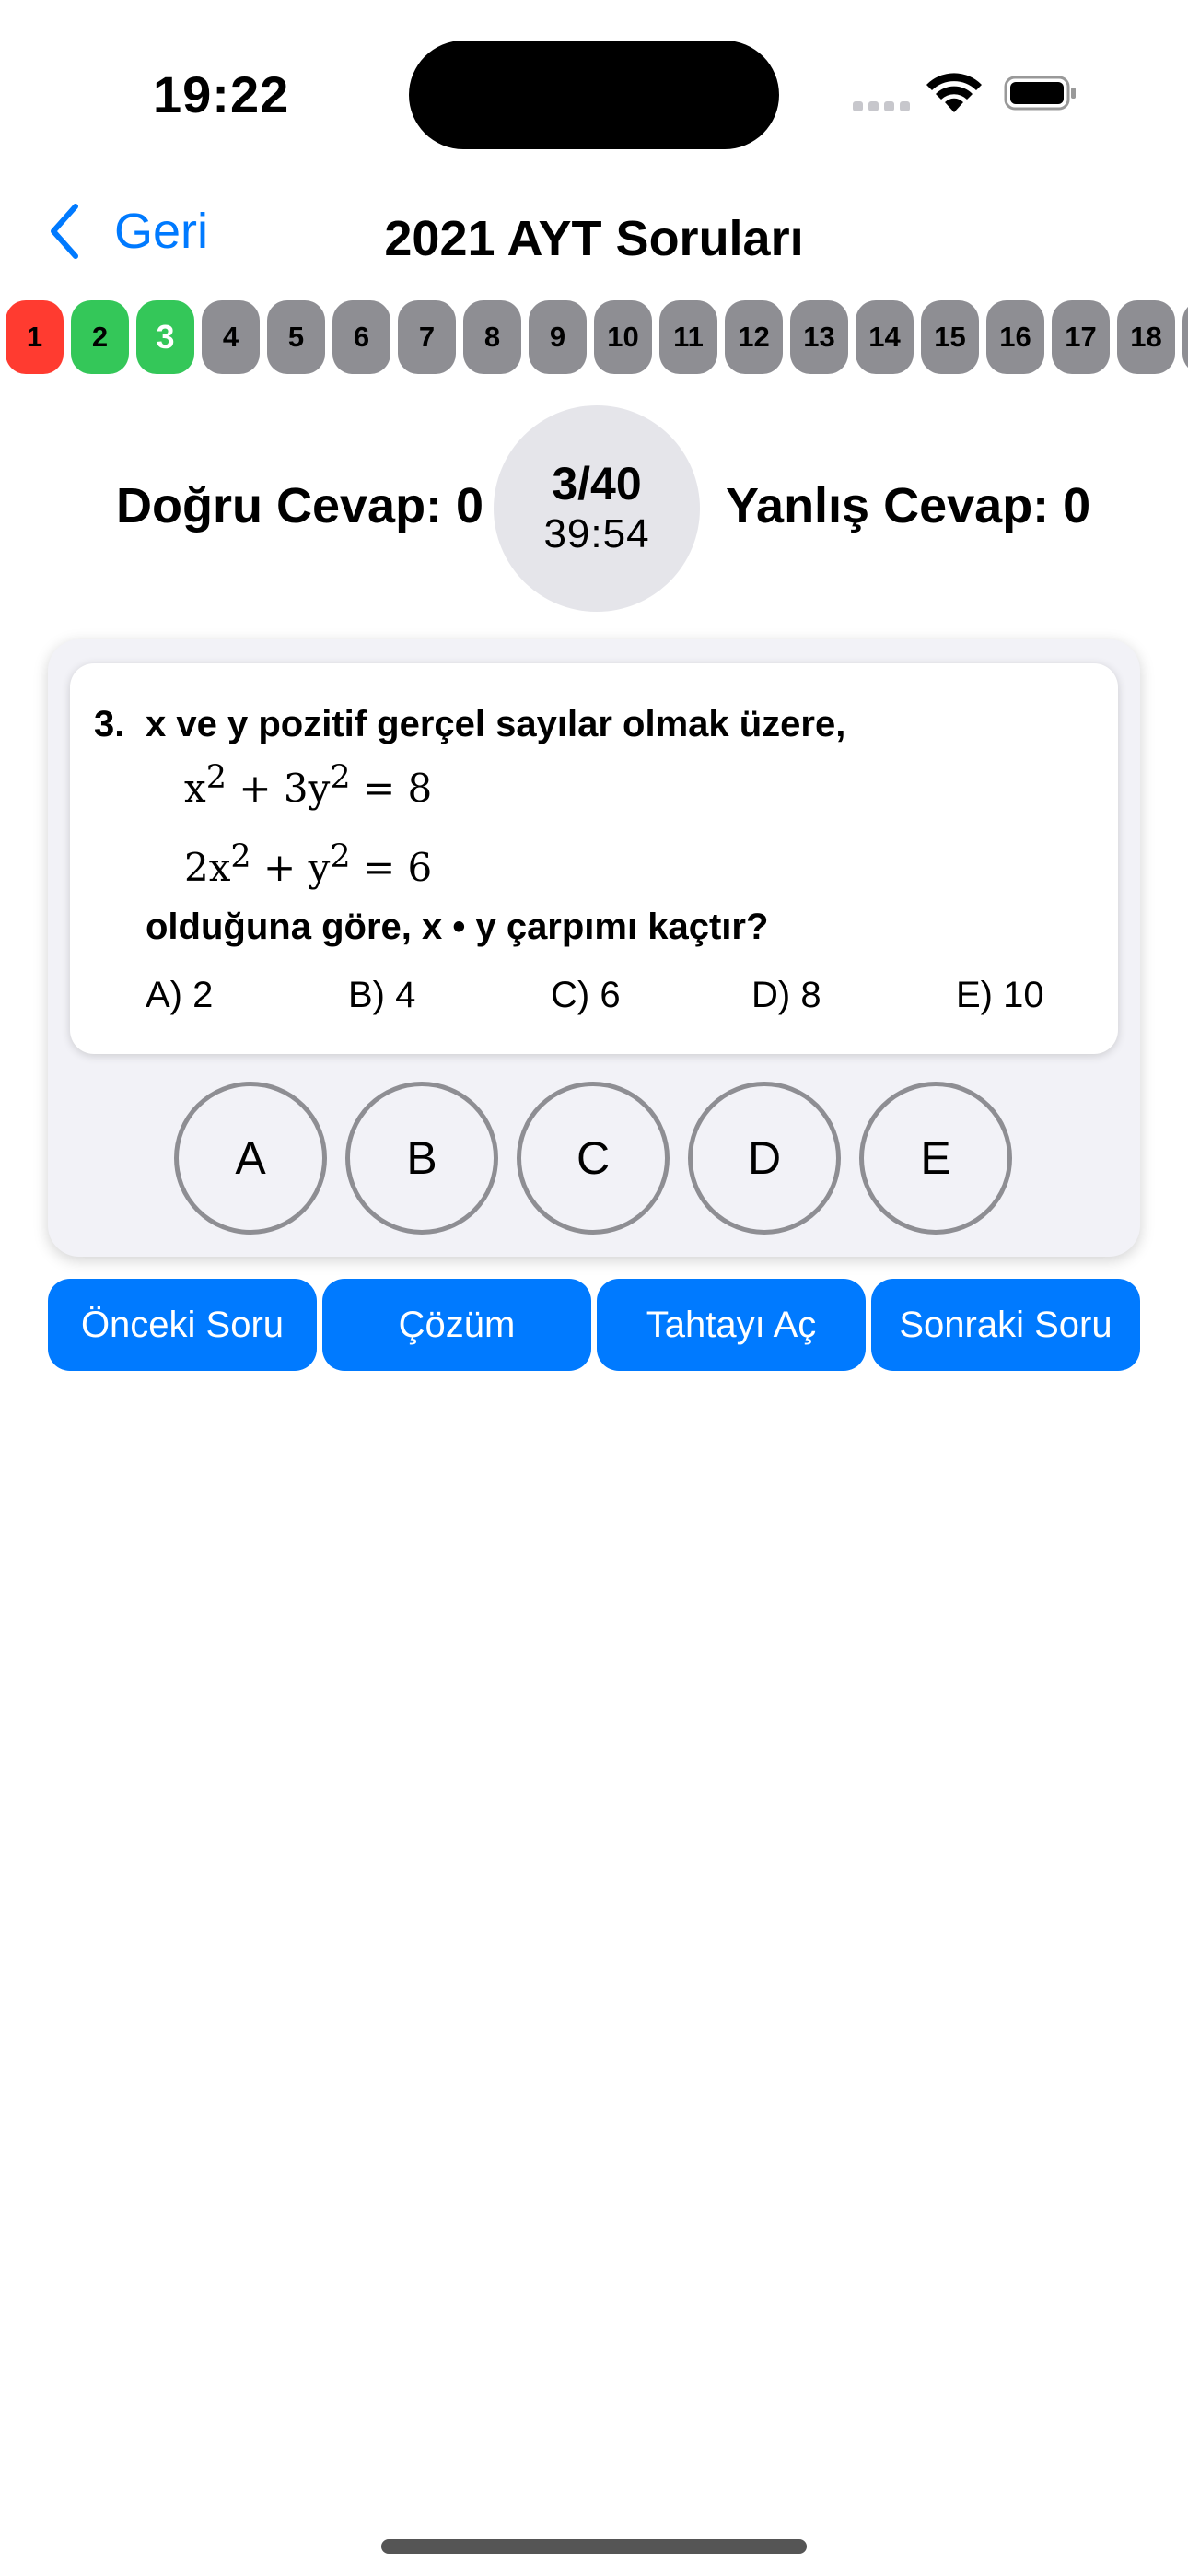 Image resolution: width=1188 pixels, height=2576 pixels. Describe the element at coordinates (457, 927) in the screenshot. I see `question-prompt: olduğuna göre, x • y çarpımı kaçtır?` at that location.